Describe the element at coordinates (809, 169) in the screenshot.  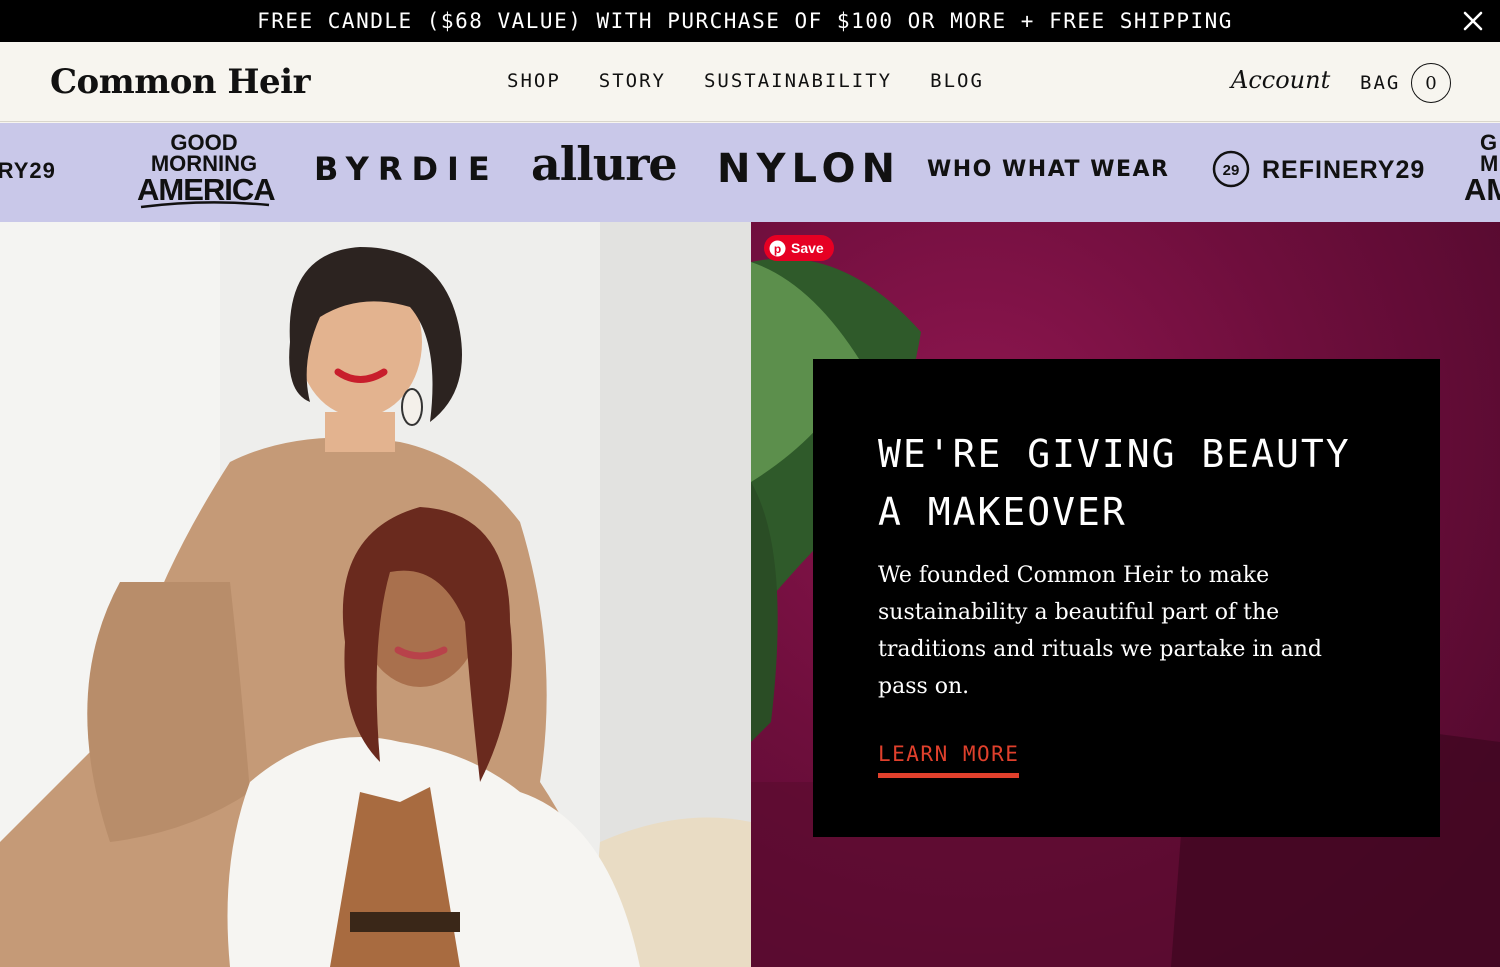
I see `press-logo-nylon: NYLON` at that location.